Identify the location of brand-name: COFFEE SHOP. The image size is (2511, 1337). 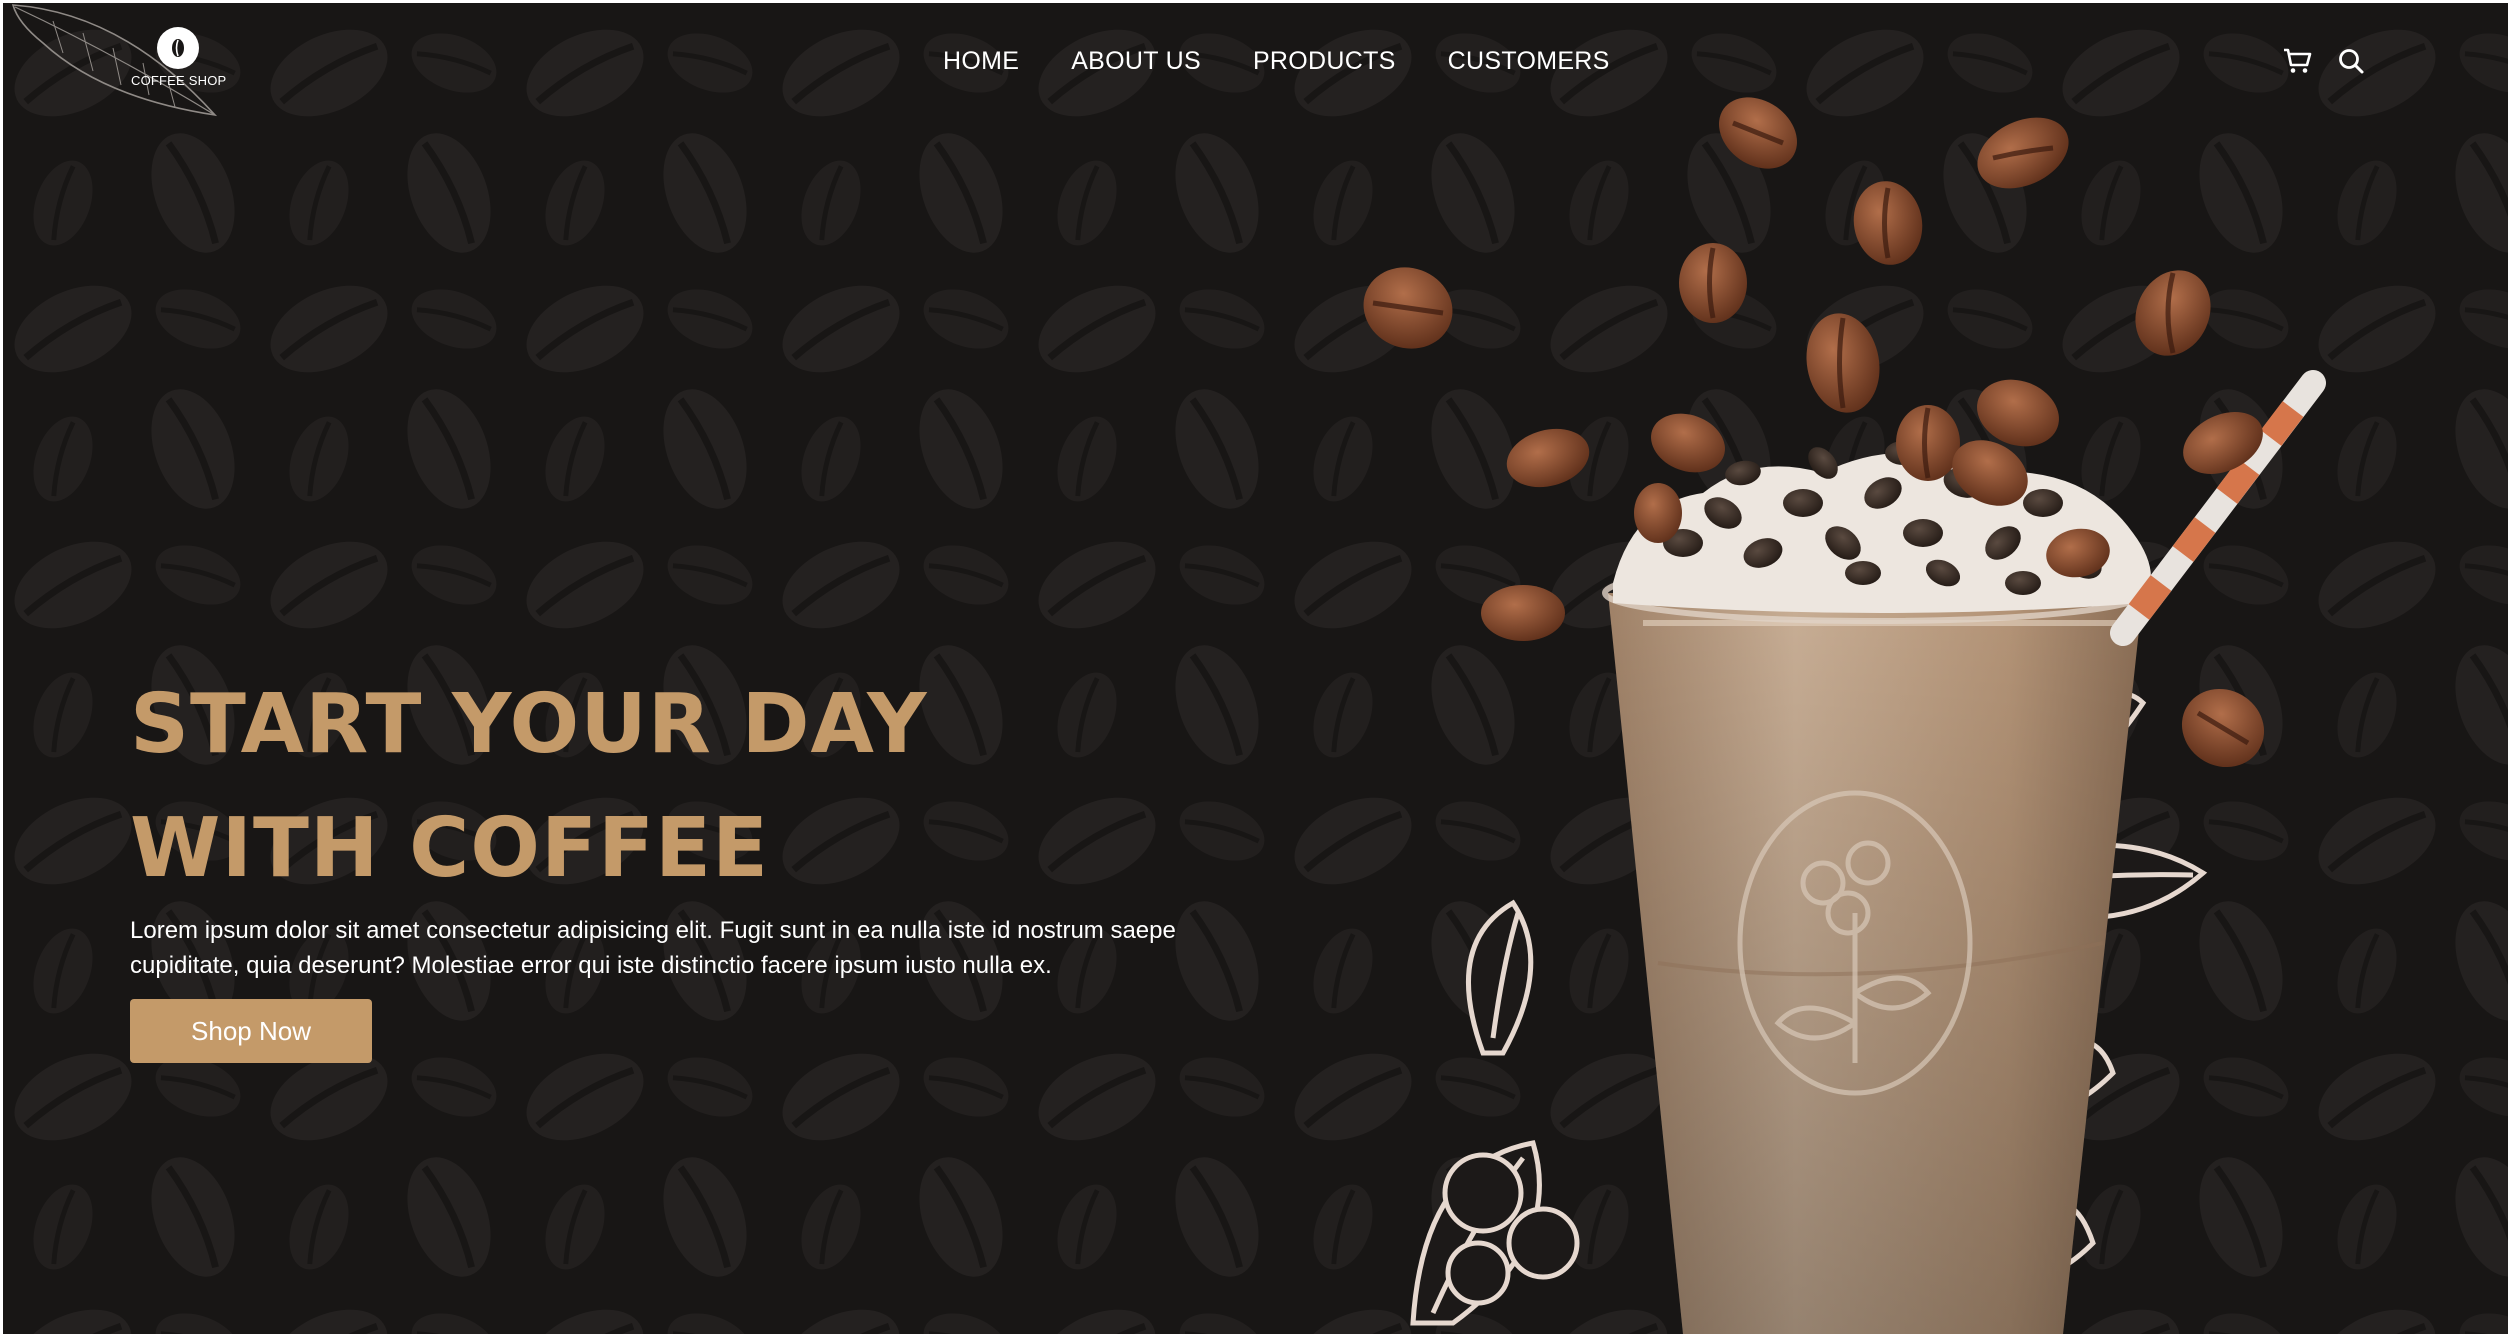
(179, 80).